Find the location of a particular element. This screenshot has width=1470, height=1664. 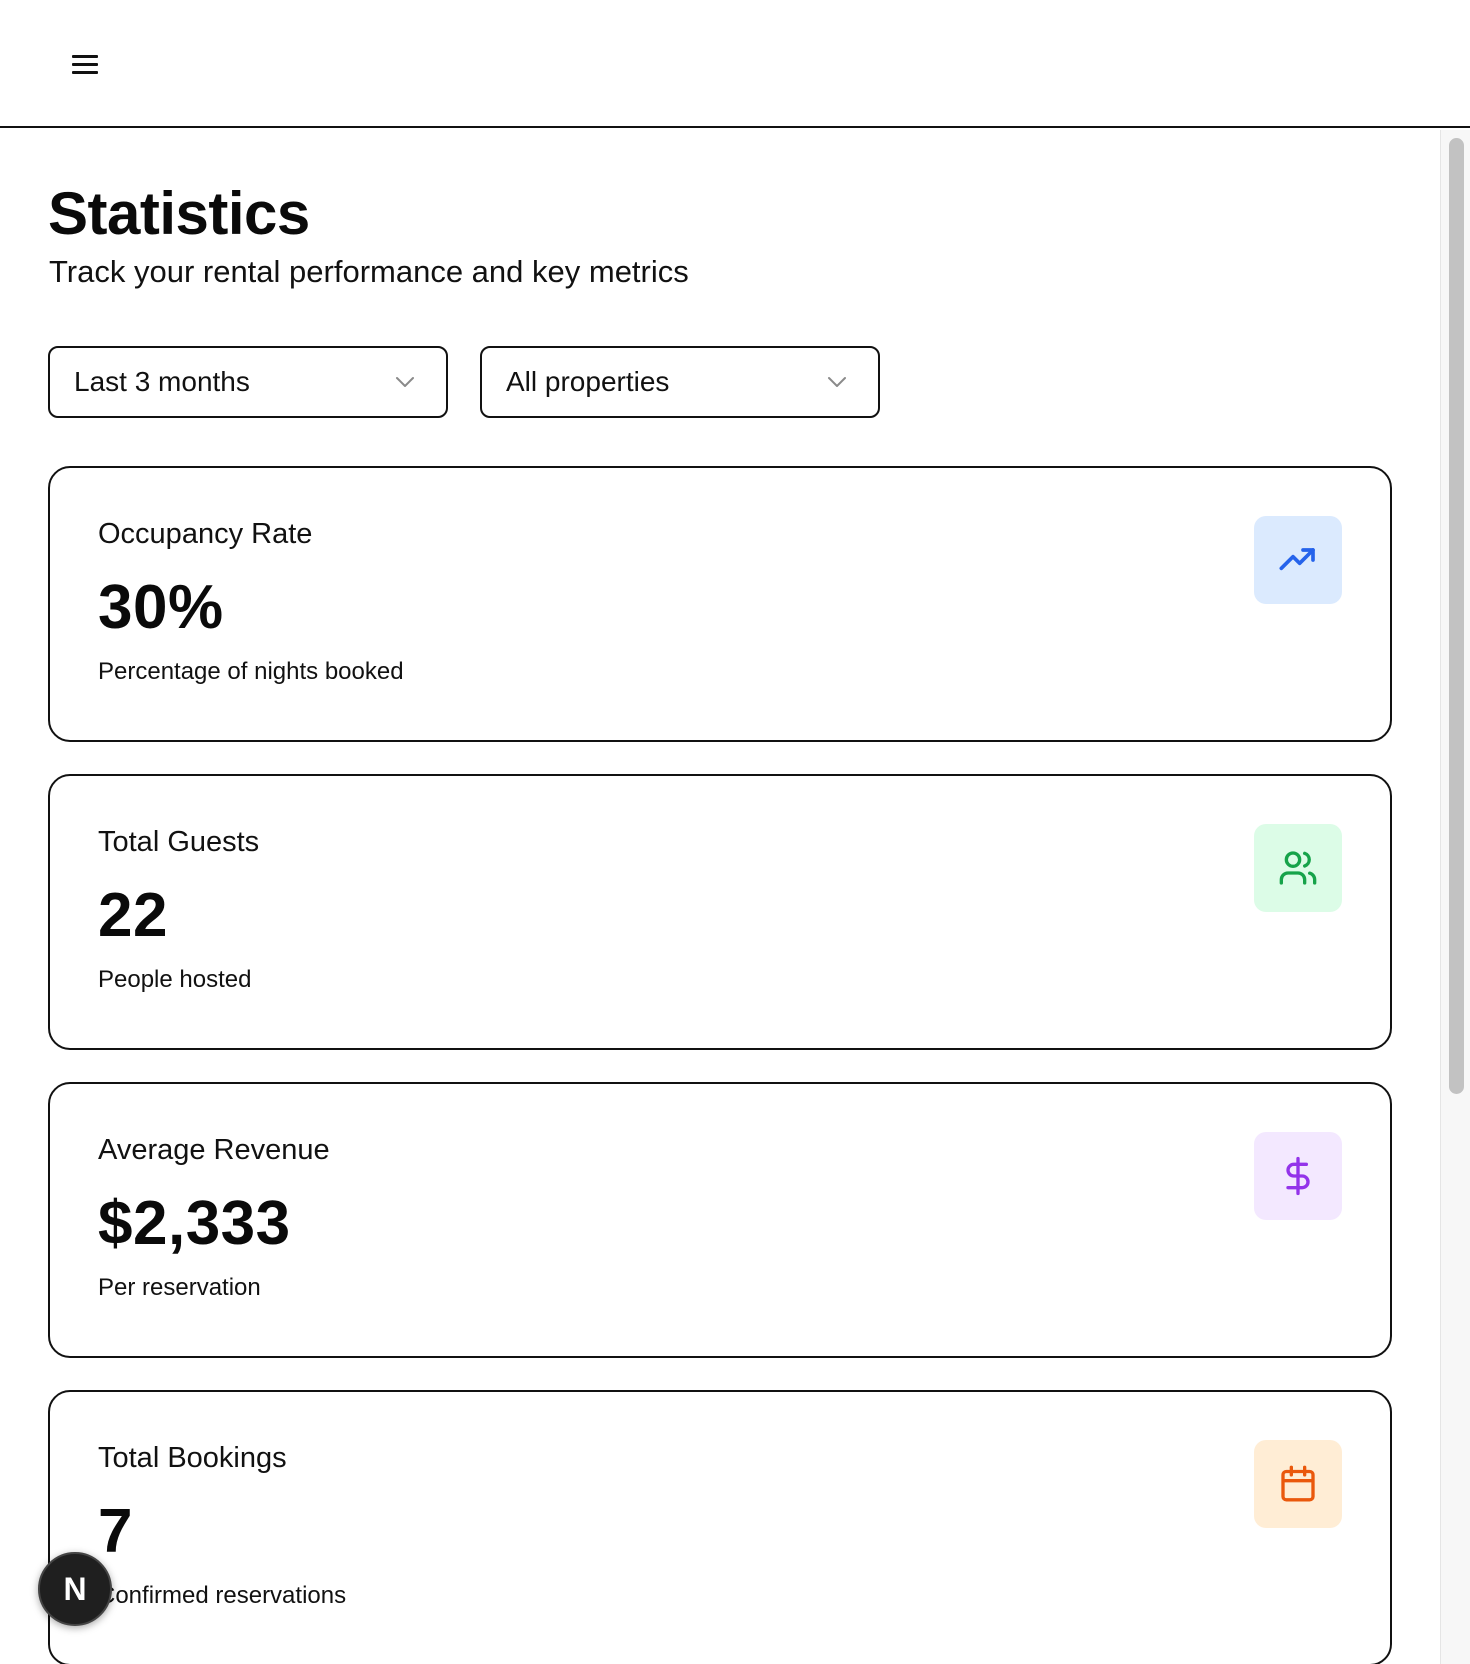

vertical-scrollbar is located at coordinates (1455, 897).